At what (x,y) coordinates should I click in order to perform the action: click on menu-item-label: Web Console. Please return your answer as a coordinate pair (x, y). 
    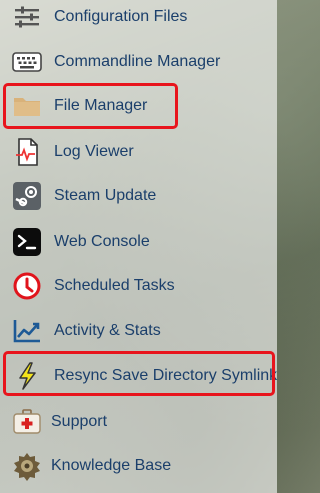
    Looking at the image, I should click on (102, 241).